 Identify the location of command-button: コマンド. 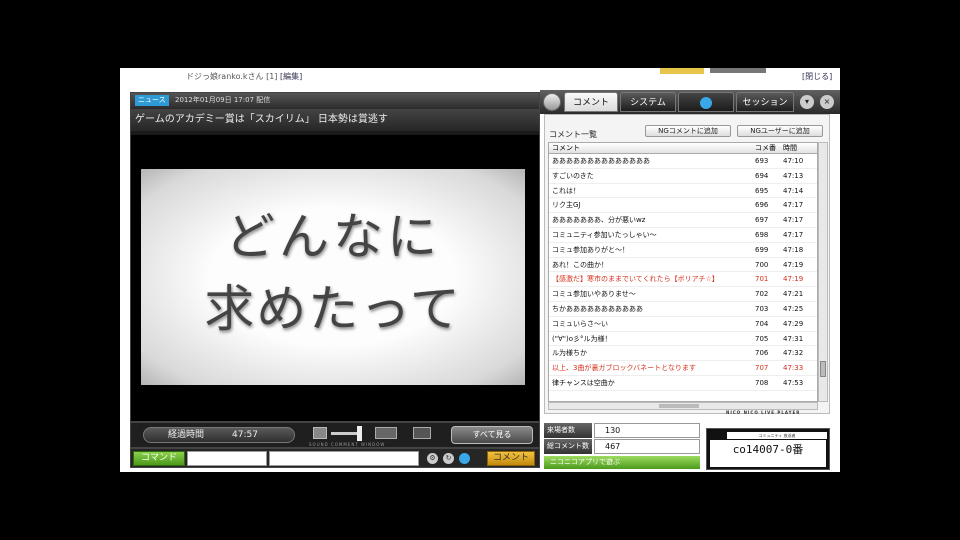
(159, 458).